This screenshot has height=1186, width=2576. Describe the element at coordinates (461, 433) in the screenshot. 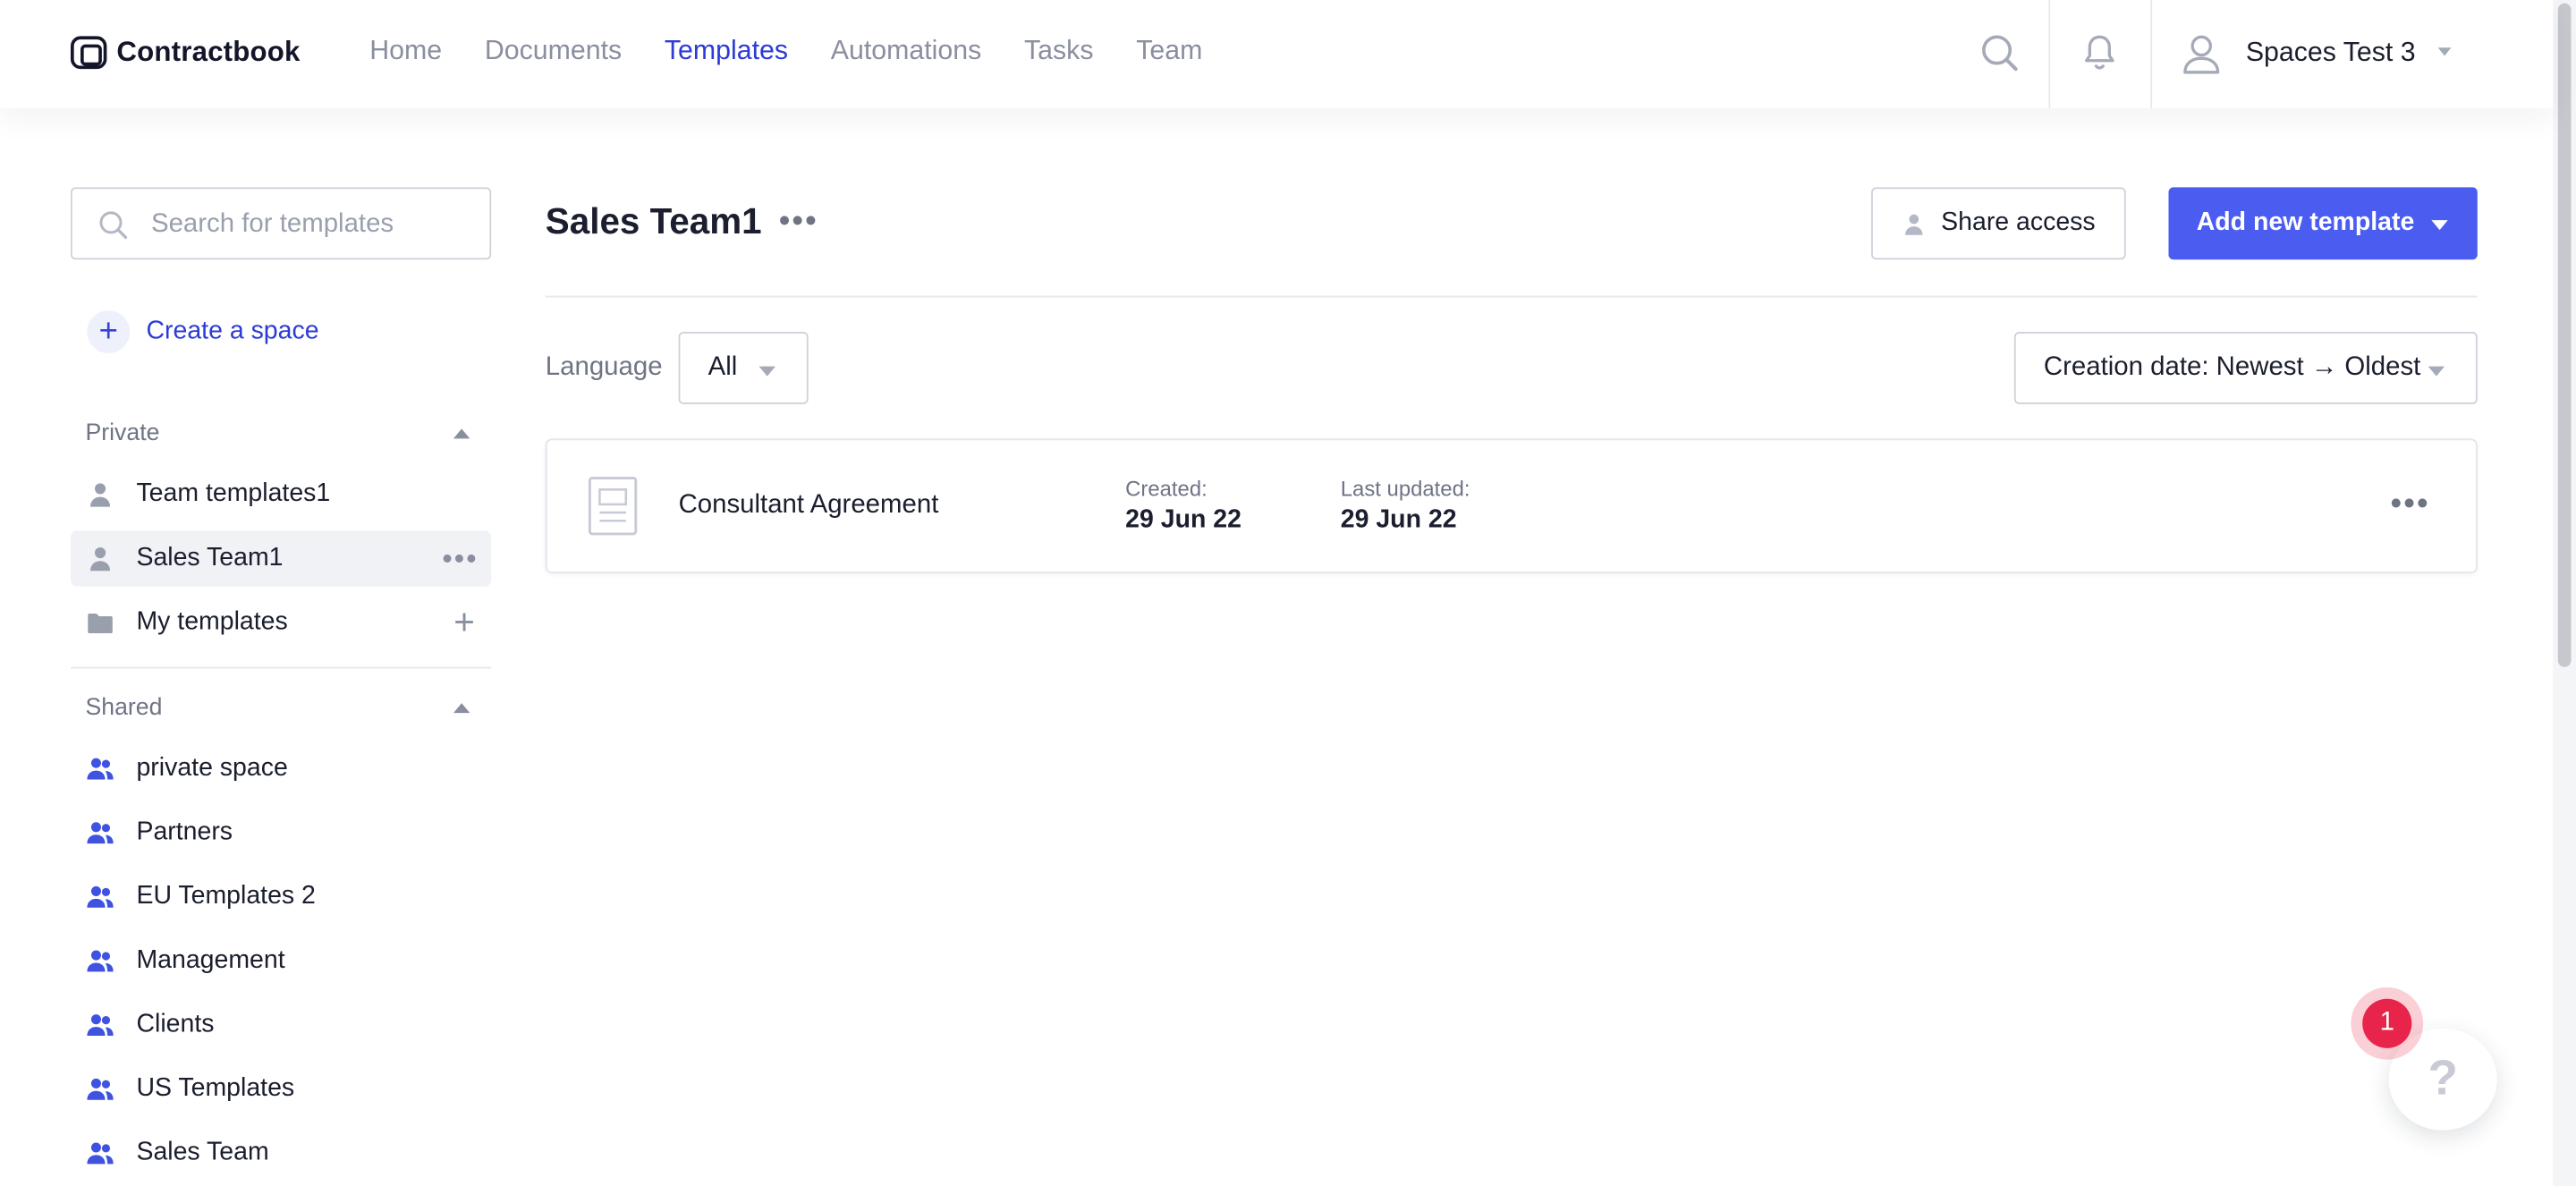

I see `collapse-private-icon` at that location.